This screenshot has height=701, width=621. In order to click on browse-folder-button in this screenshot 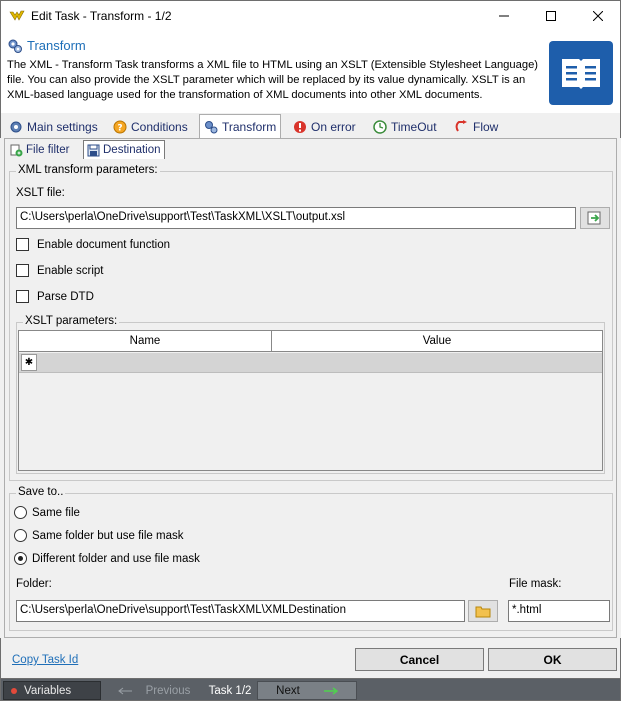, I will do `click(483, 611)`.